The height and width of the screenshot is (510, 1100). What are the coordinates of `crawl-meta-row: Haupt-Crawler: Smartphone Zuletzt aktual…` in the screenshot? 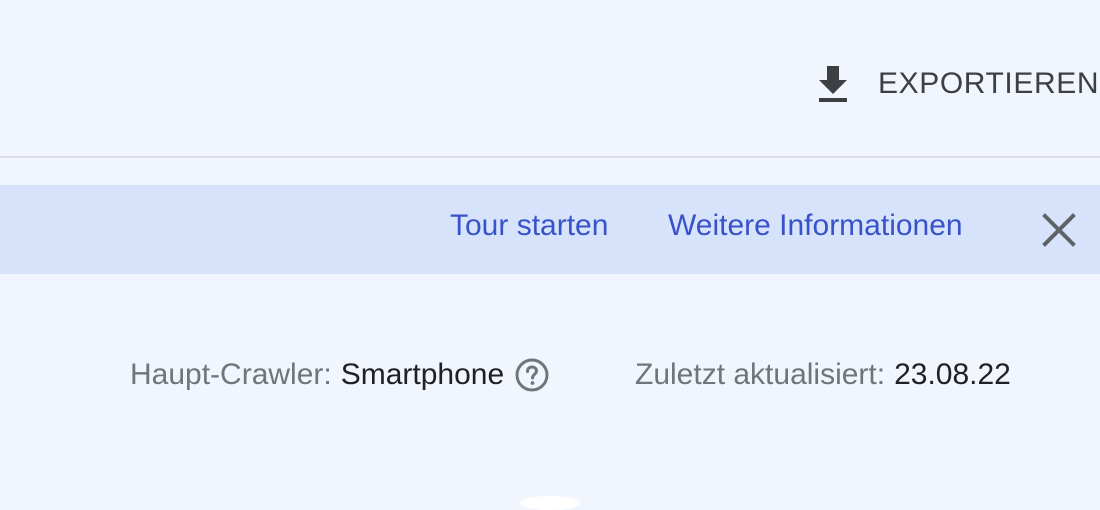 It's located at (530, 375).